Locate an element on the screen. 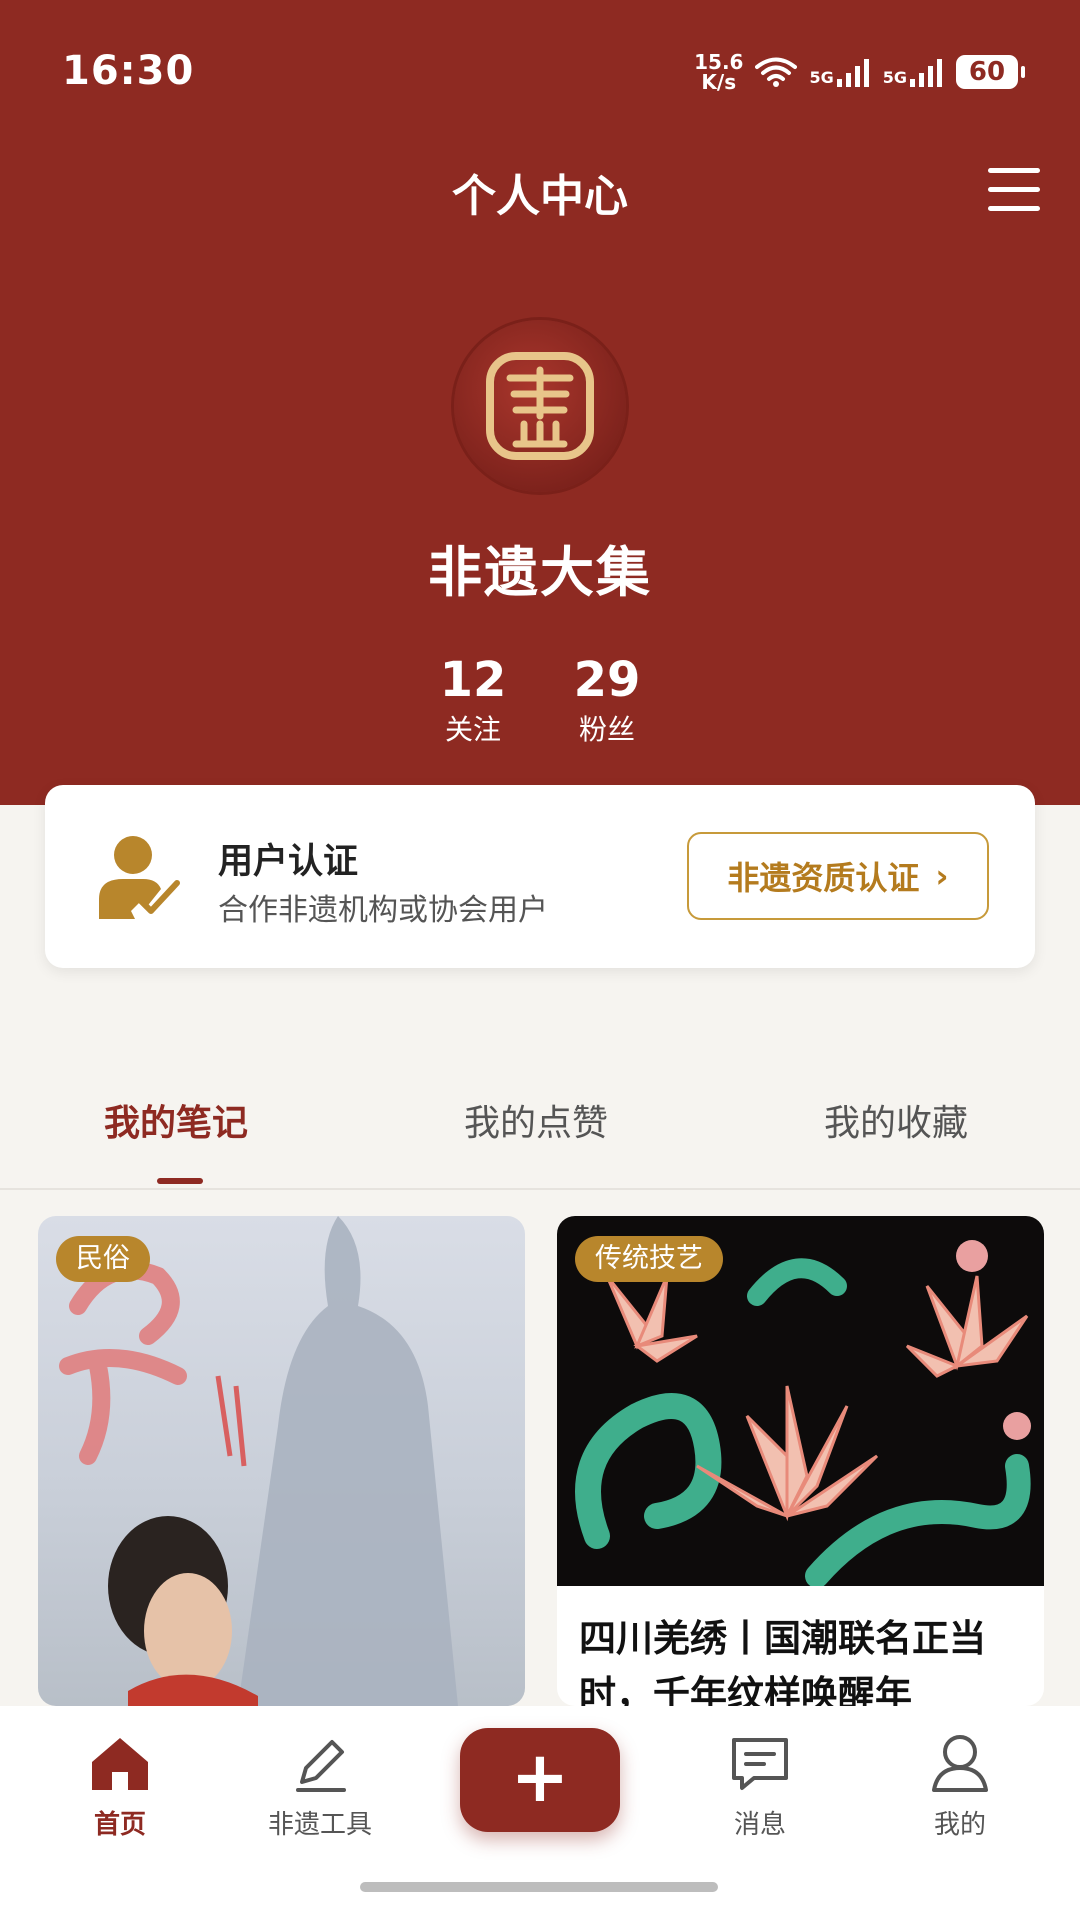  heritage-certification-button: 非遗资质认证 › is located at coordinates (838, 876).